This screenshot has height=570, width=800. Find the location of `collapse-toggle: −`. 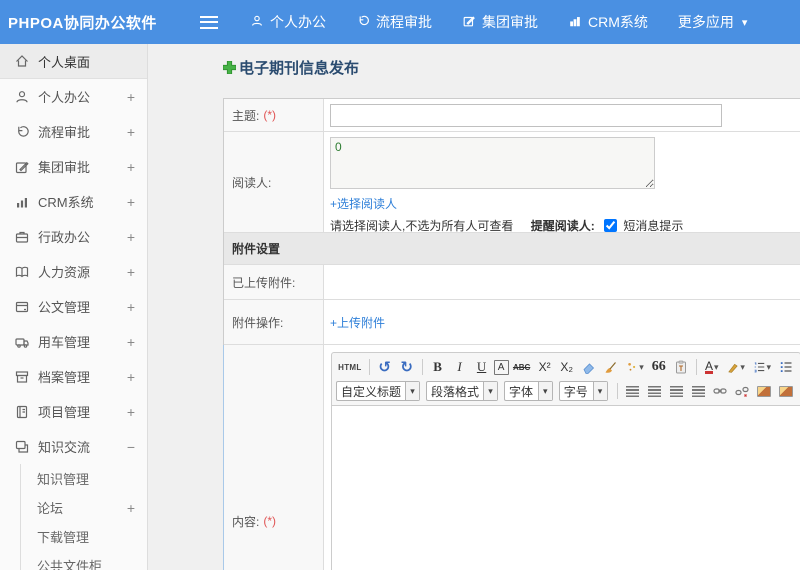

collapse-toggle: − is located at coordinates (130, 446).